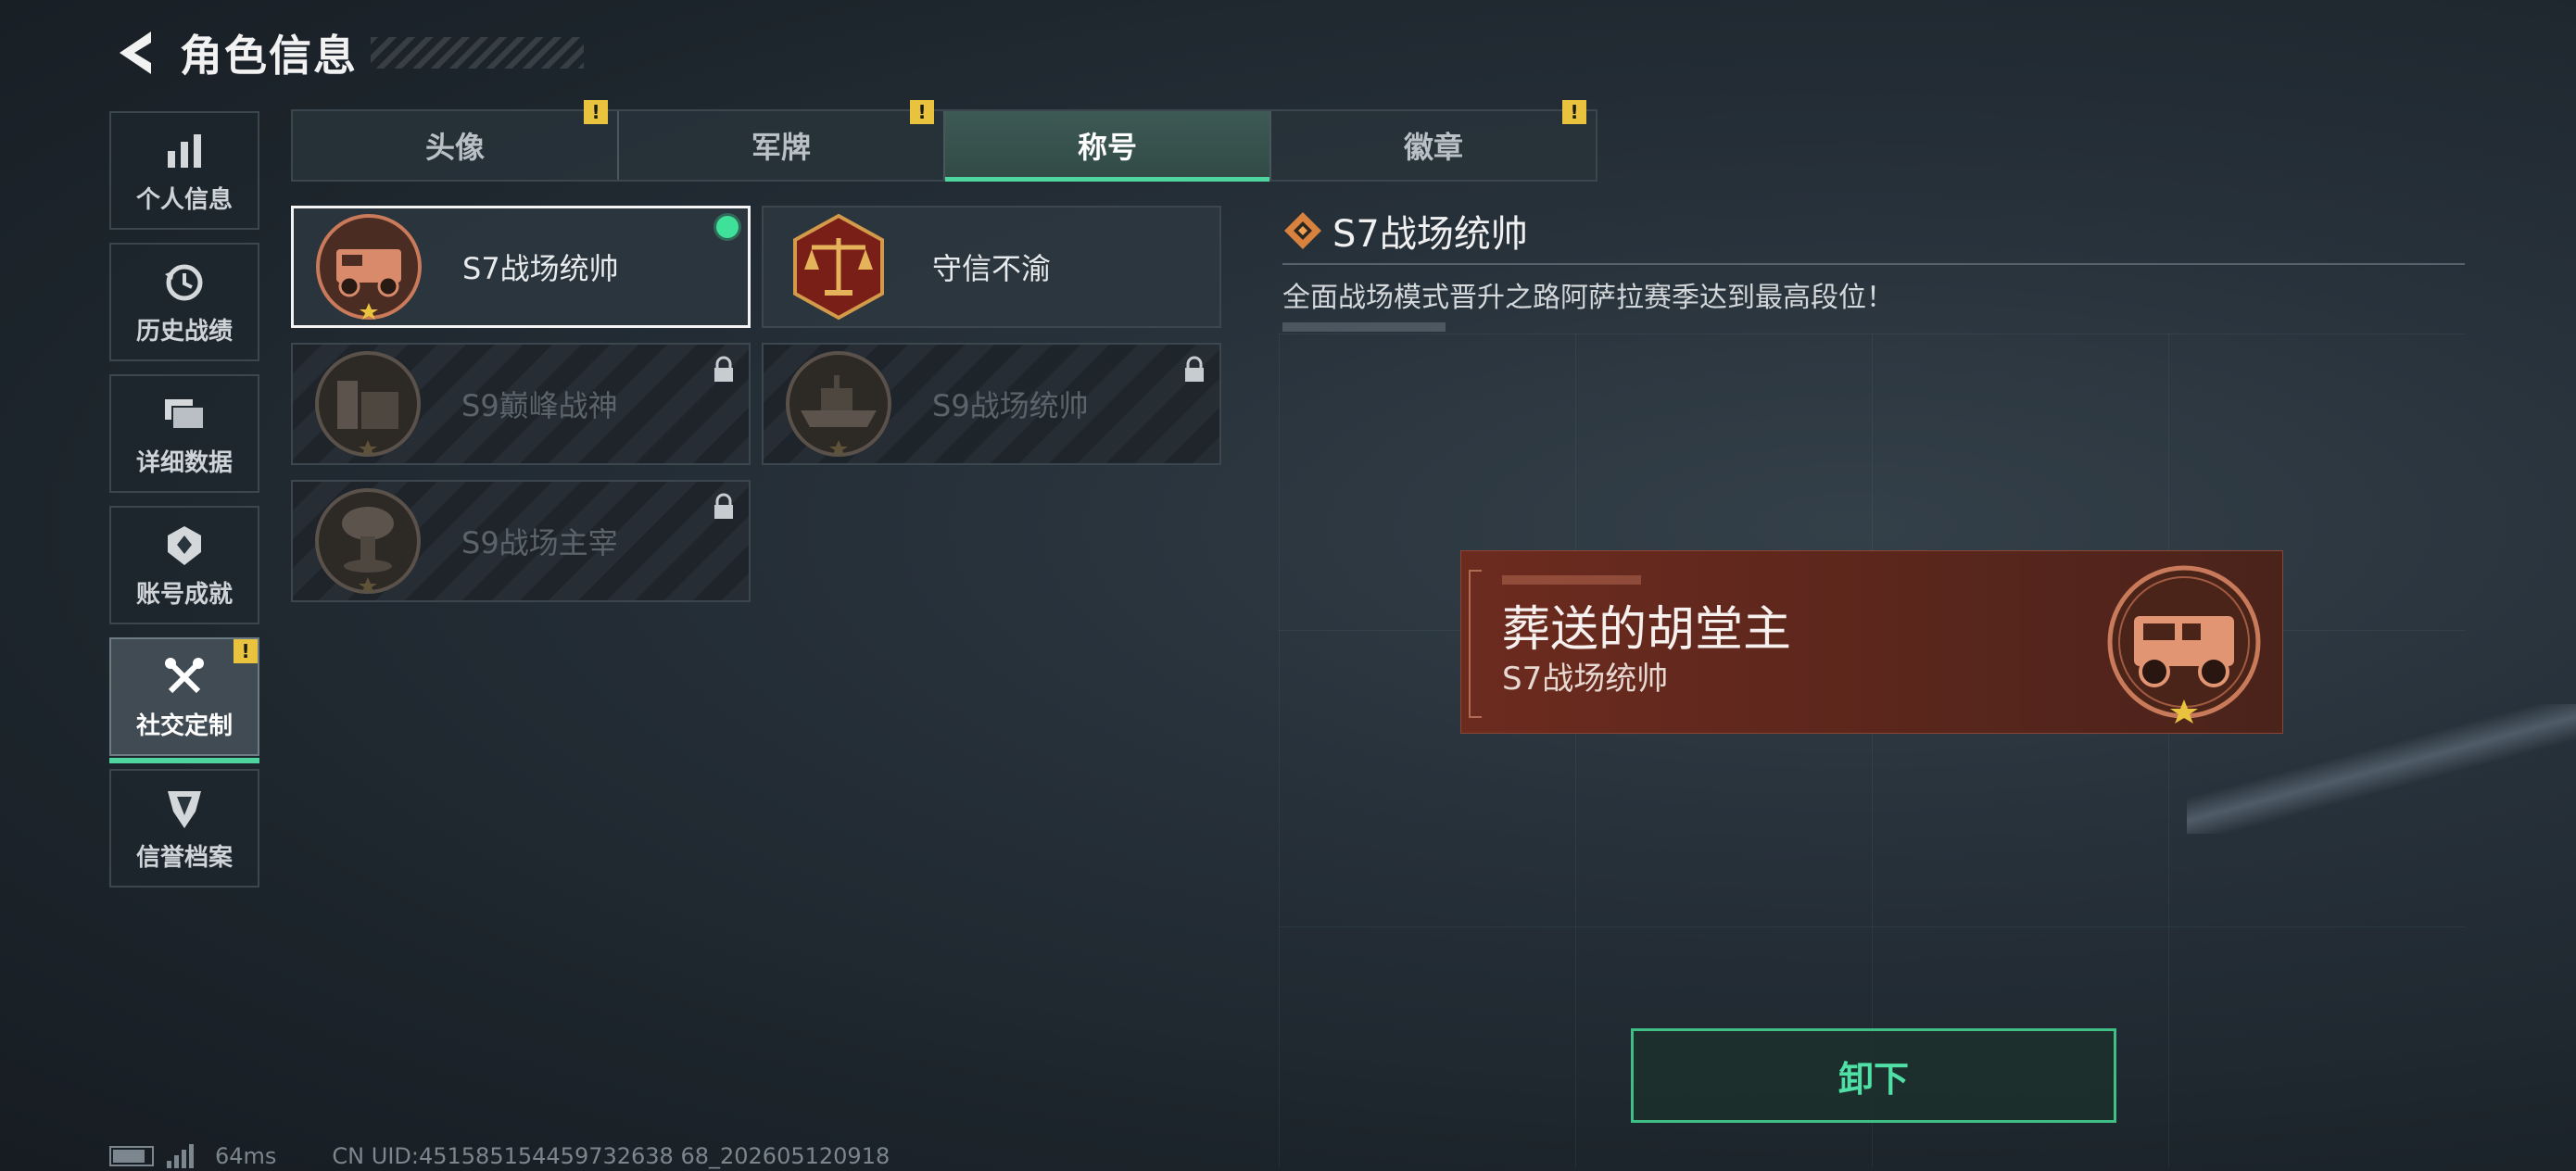 The image size is (2576, 1171). What do you see at coordinates (269, 56) in the screenshot?
I see `page-title: 角色信息` at bounding box center [269, 56].